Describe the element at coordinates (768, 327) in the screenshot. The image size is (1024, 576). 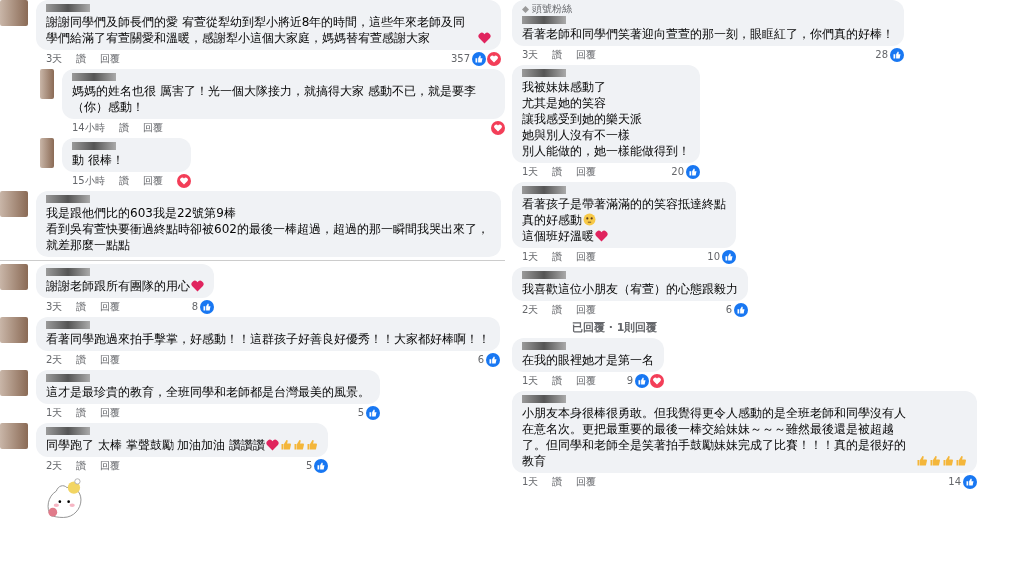
I see `view-replies-link: 已回覆 · 1則回覆` at that location.